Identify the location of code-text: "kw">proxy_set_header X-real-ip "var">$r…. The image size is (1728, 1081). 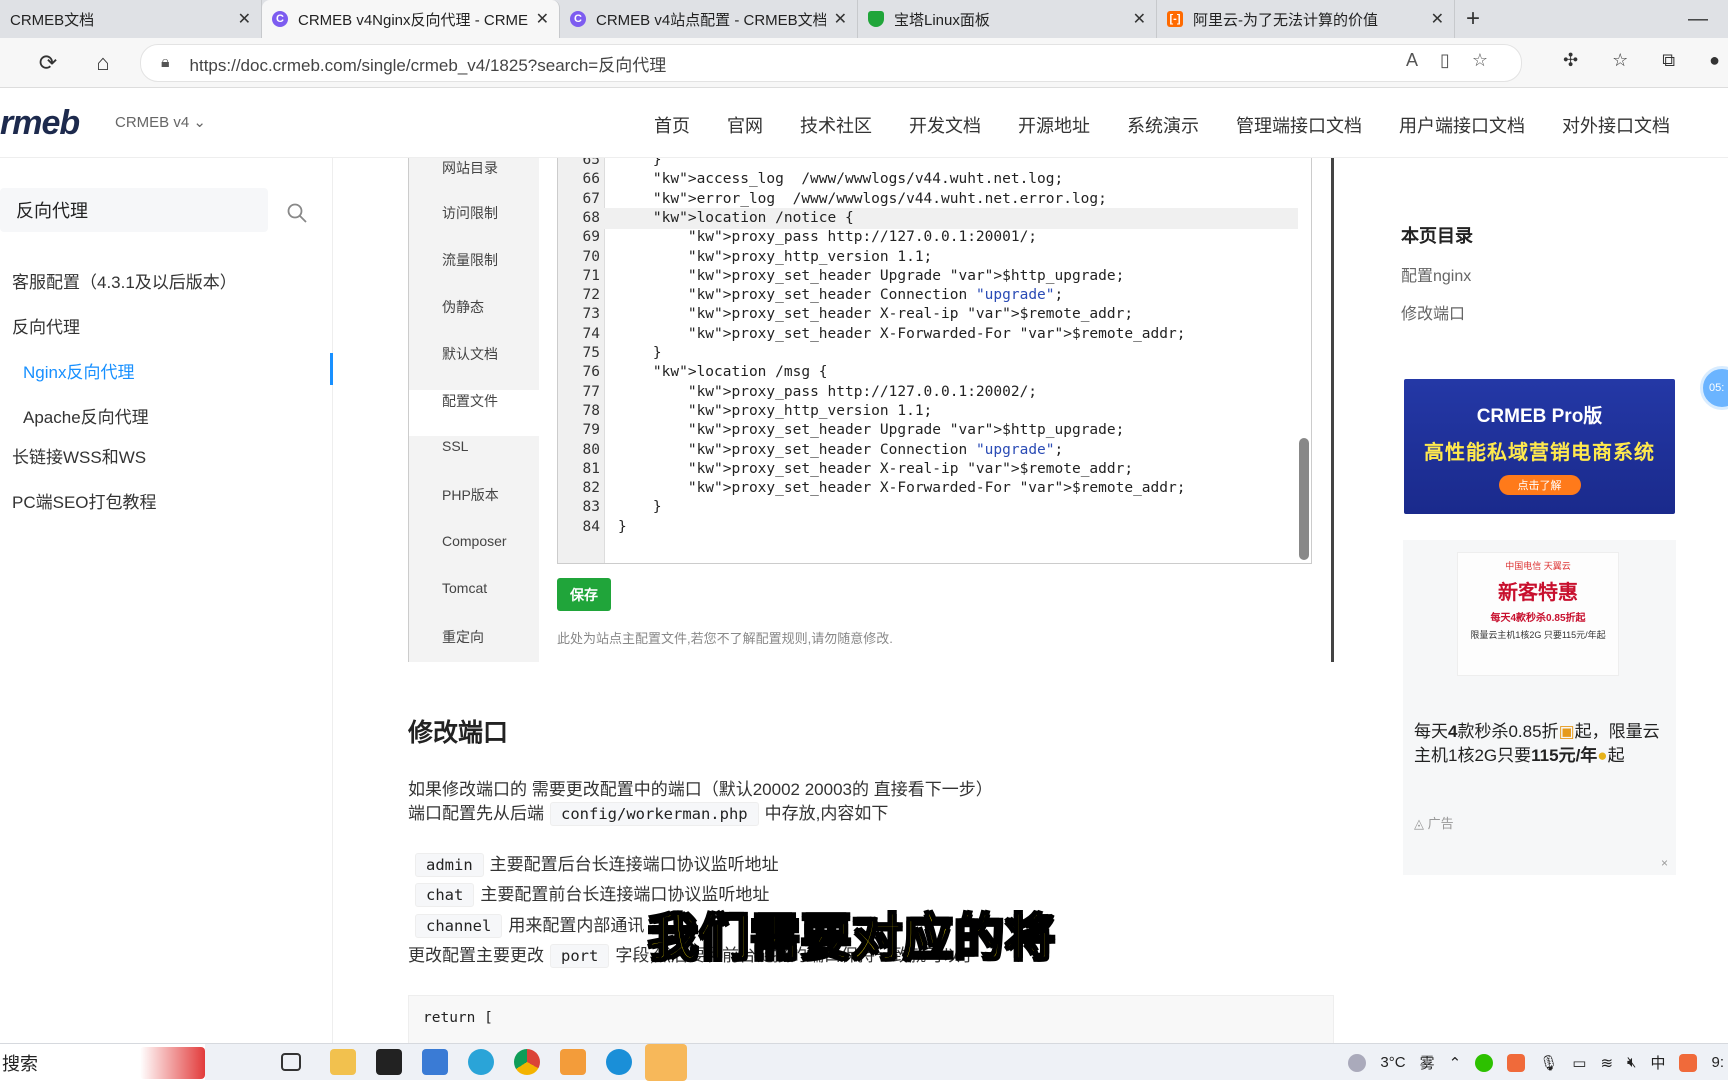
(910, 314).